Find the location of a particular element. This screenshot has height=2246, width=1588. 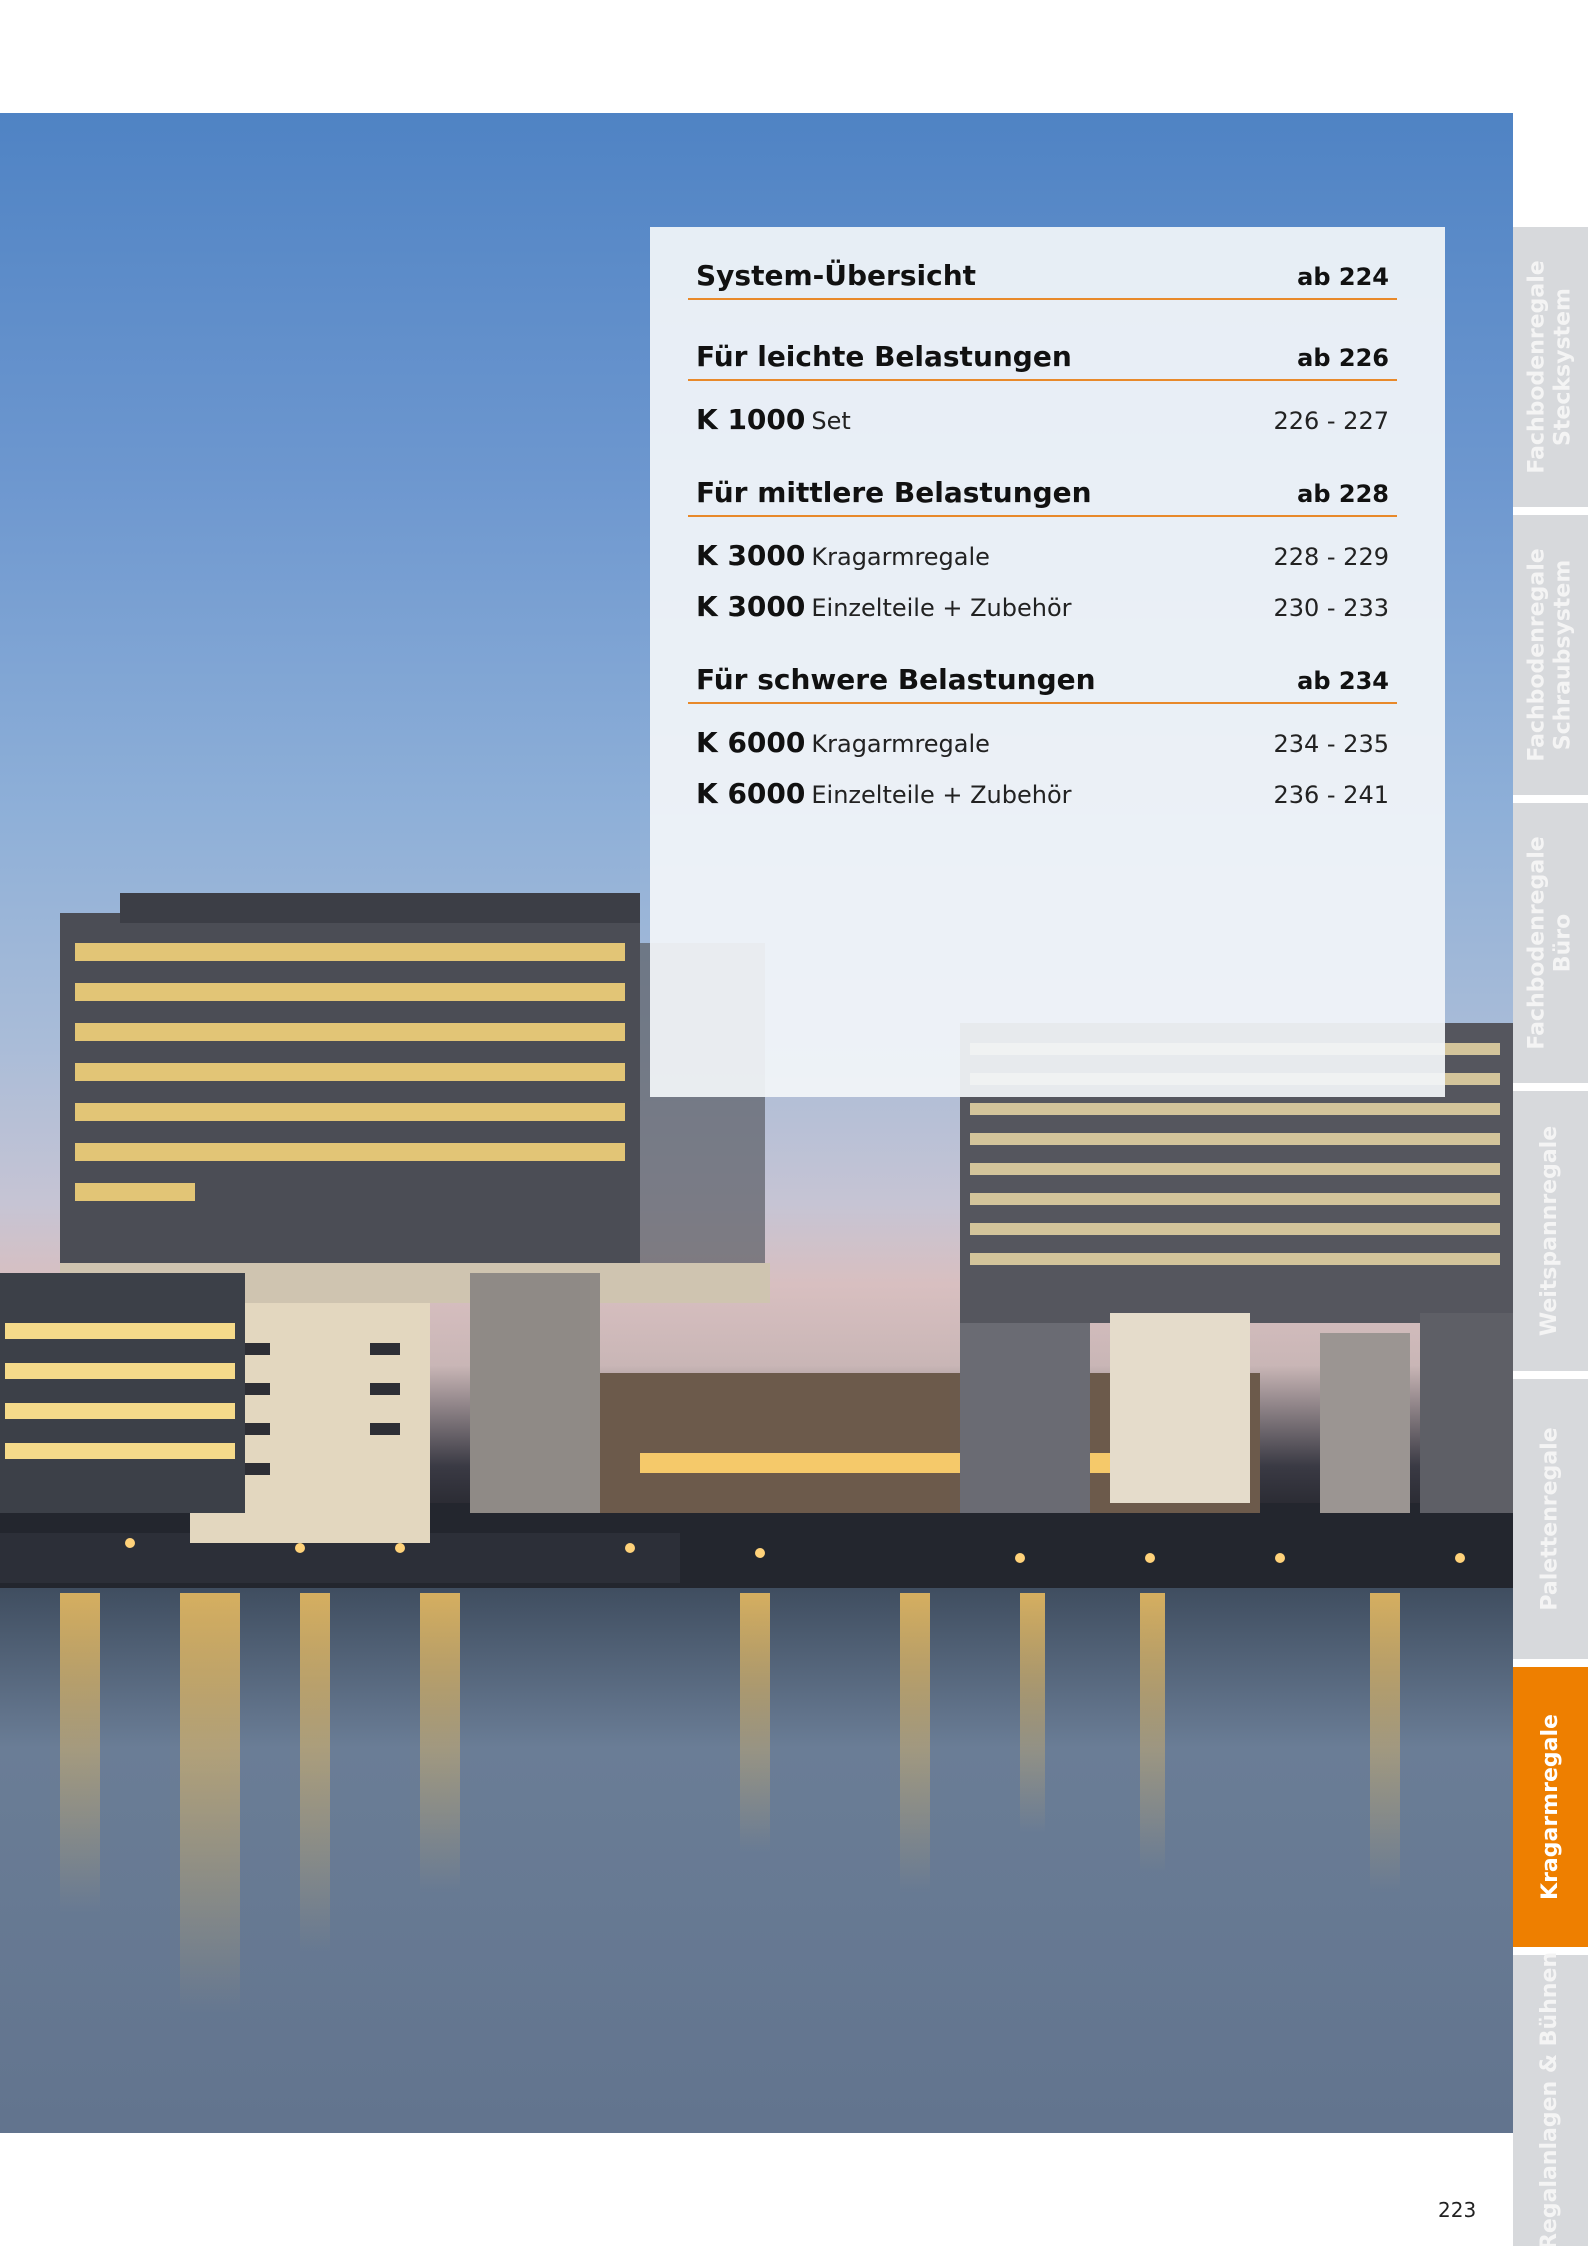

toc-section-page: ab 234 is located at coordinates (1343, 681).